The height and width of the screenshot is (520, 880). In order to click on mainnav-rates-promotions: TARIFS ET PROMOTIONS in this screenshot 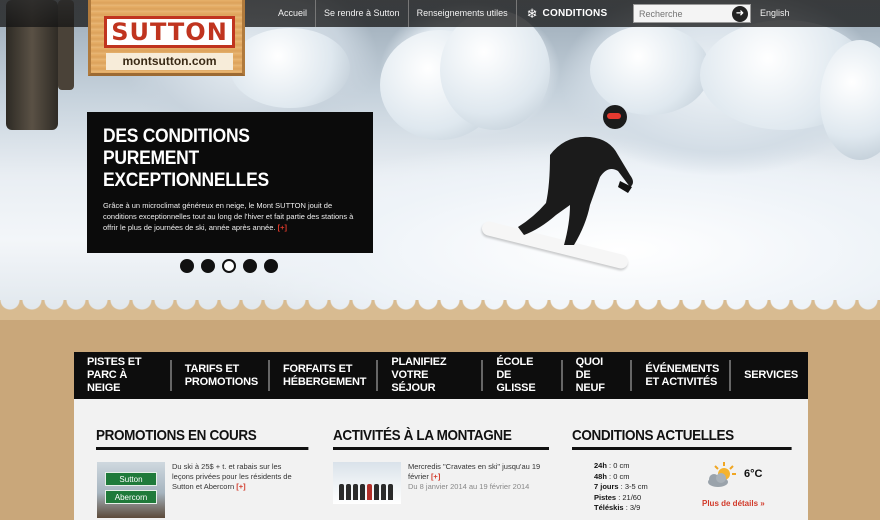, I will do `click(221, 375)`.